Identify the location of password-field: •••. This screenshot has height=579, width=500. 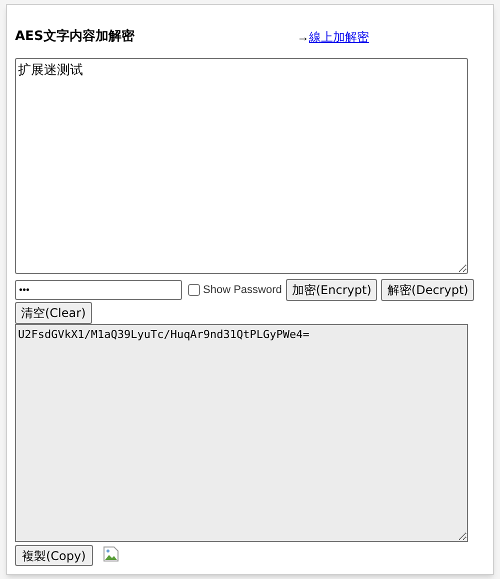
(98, 290).